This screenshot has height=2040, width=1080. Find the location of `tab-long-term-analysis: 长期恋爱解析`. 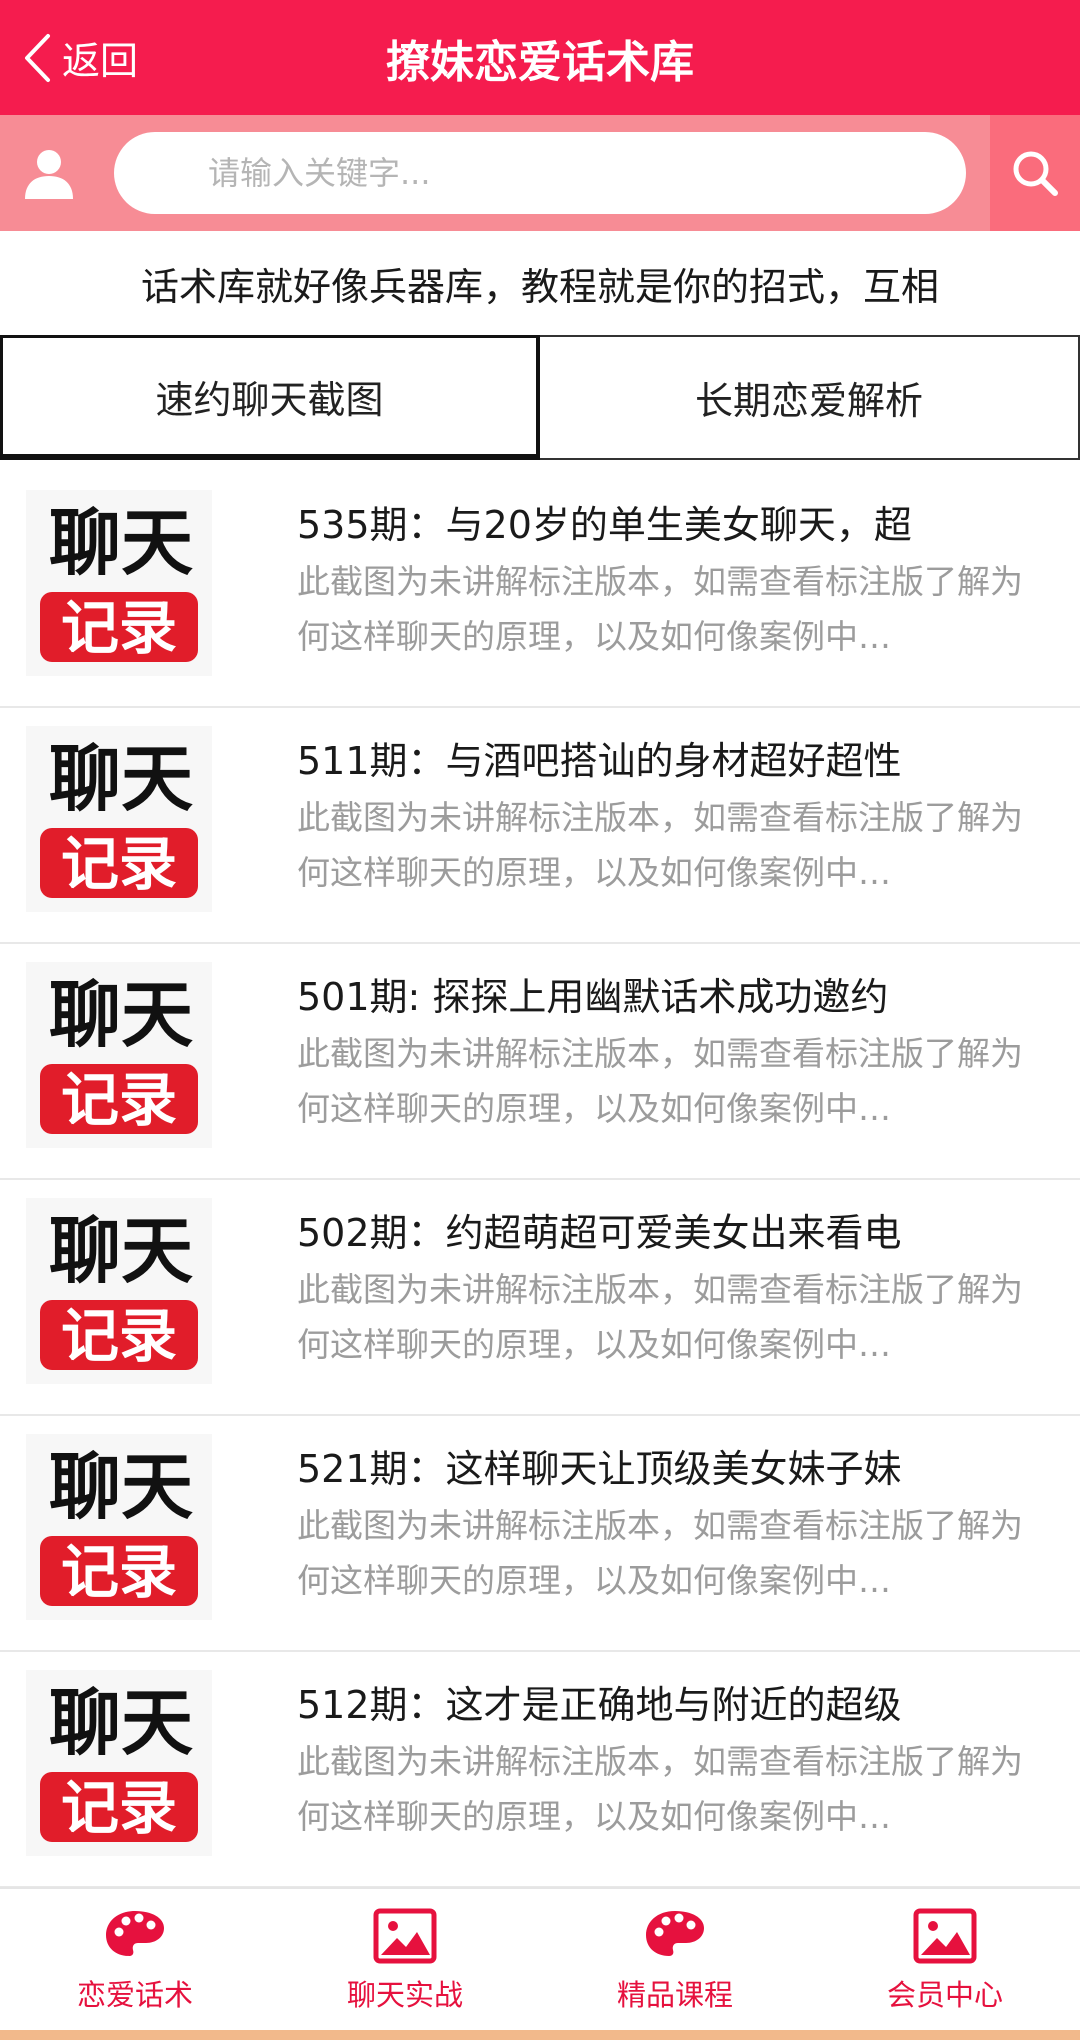

tab-long-term-analysis: 长期恋爱解析 is located at coordinates (810, 397).